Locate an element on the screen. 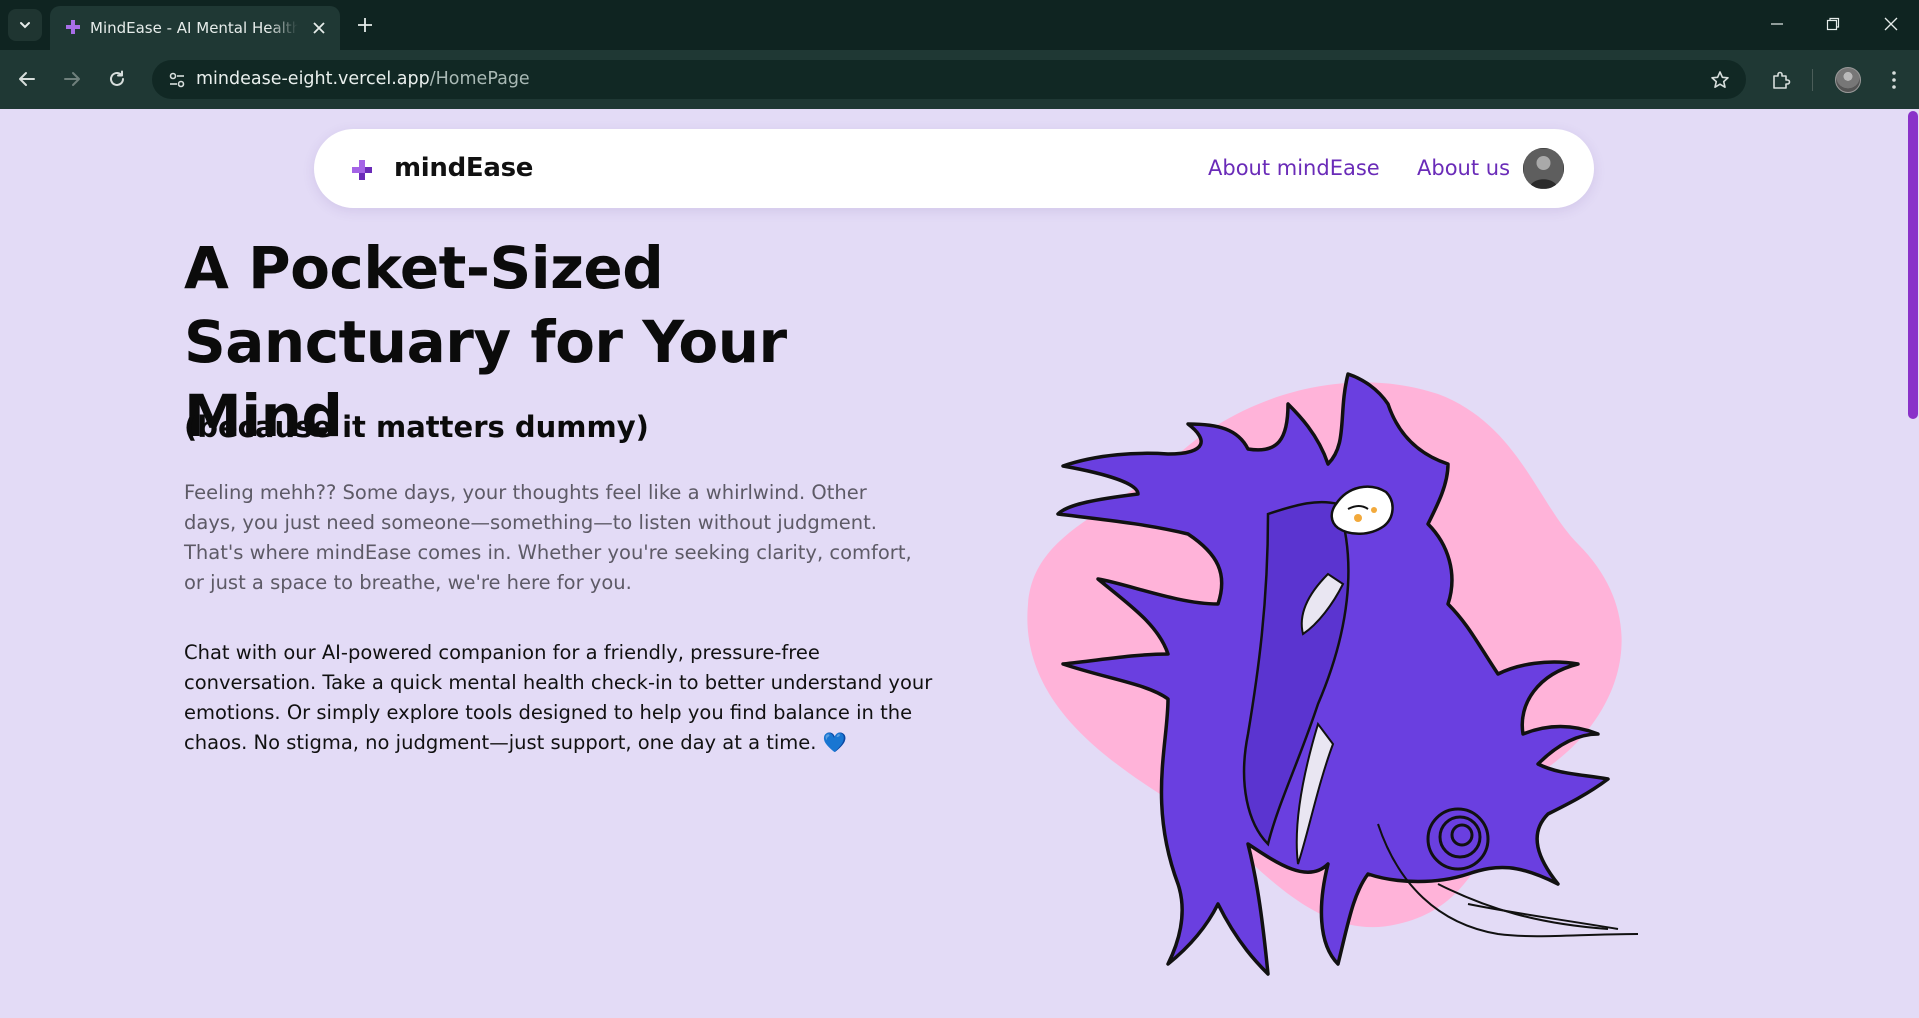 The width and height of the screenshot is (1919, 1018). back-arrow-icon is located at coordinates (27, 79).